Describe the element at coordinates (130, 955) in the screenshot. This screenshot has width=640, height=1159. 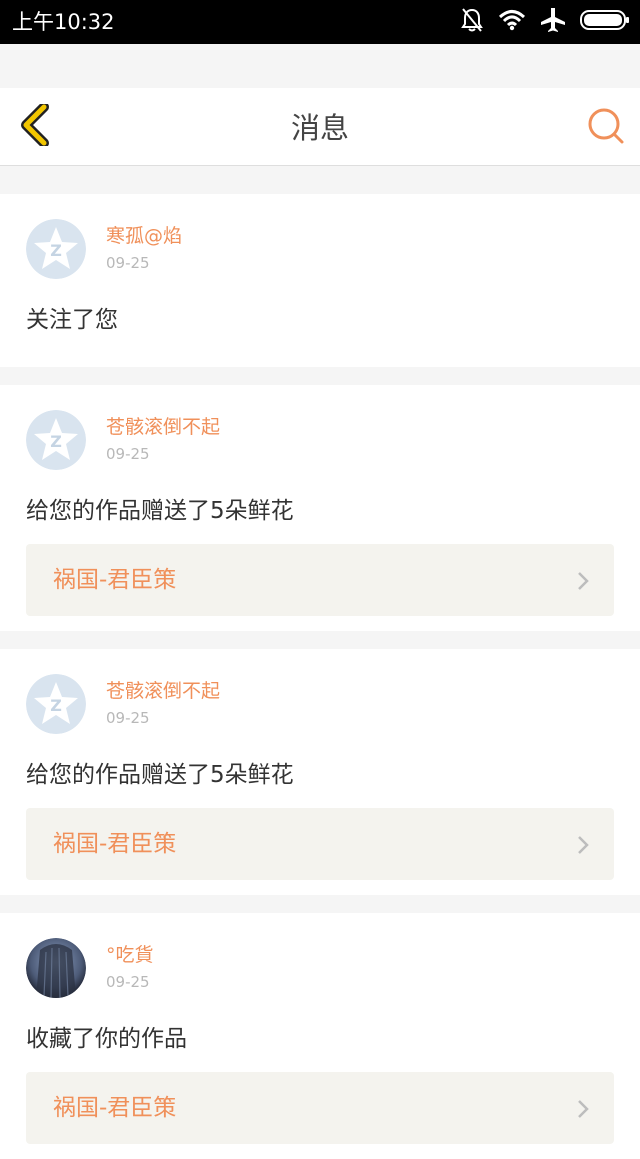
I see `user-name-link: °吃貨` at that location.